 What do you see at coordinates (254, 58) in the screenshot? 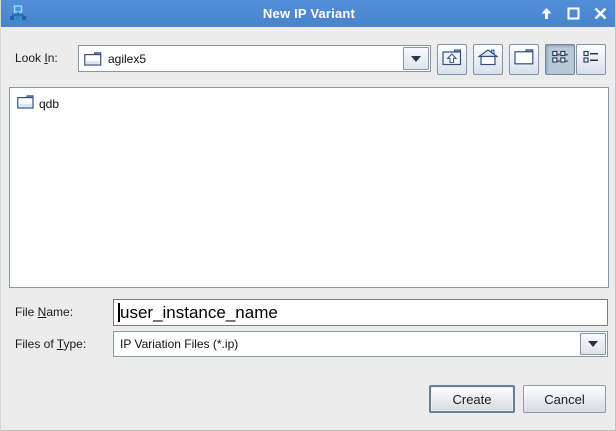
I see `look-in-combobox: agilex5` at bounding box center [254, 58].